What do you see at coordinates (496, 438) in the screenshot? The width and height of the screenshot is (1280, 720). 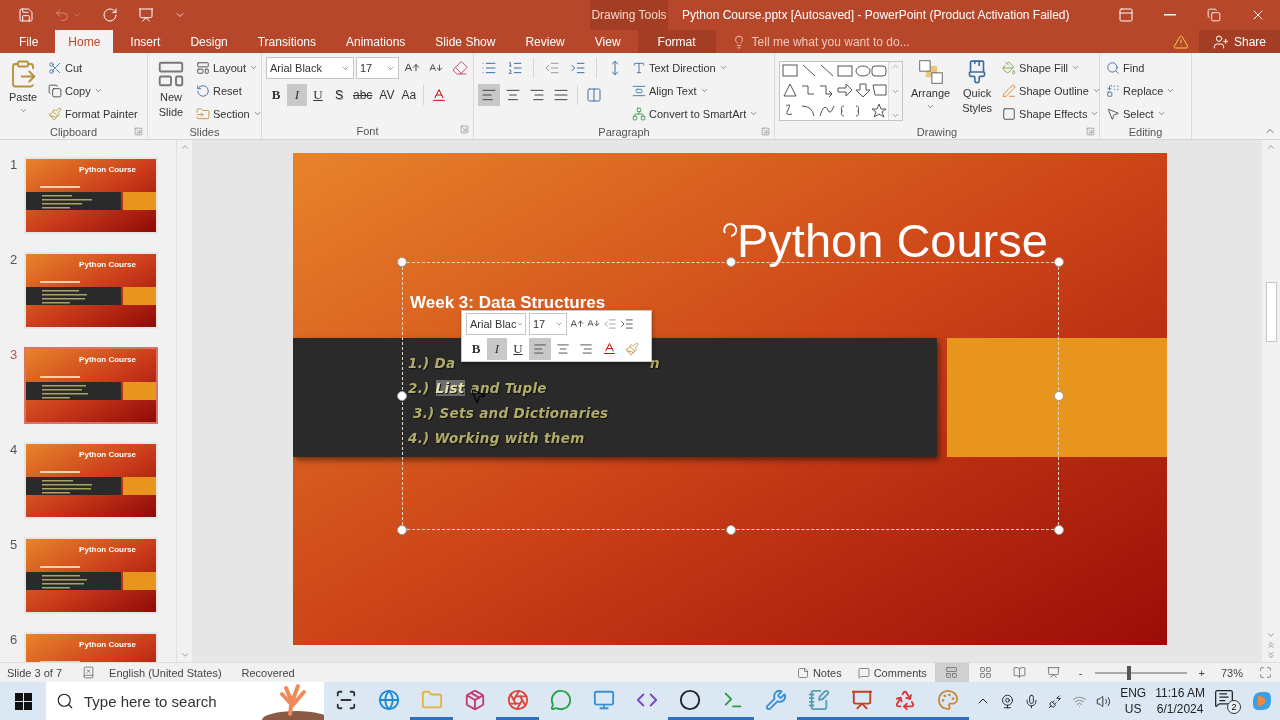 I see `list-item-text: 4.) Working with them` at bounding box center [496, 438].